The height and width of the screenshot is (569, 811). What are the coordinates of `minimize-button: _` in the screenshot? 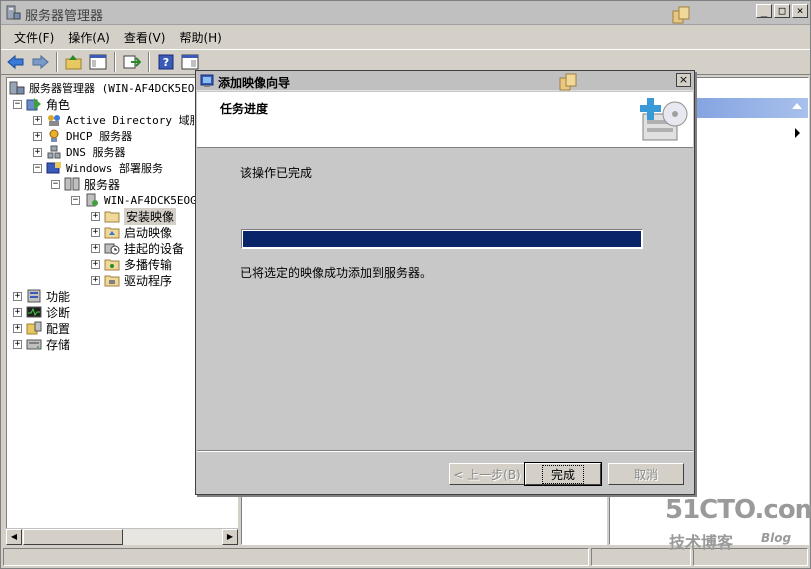 It's located at (764, 11).